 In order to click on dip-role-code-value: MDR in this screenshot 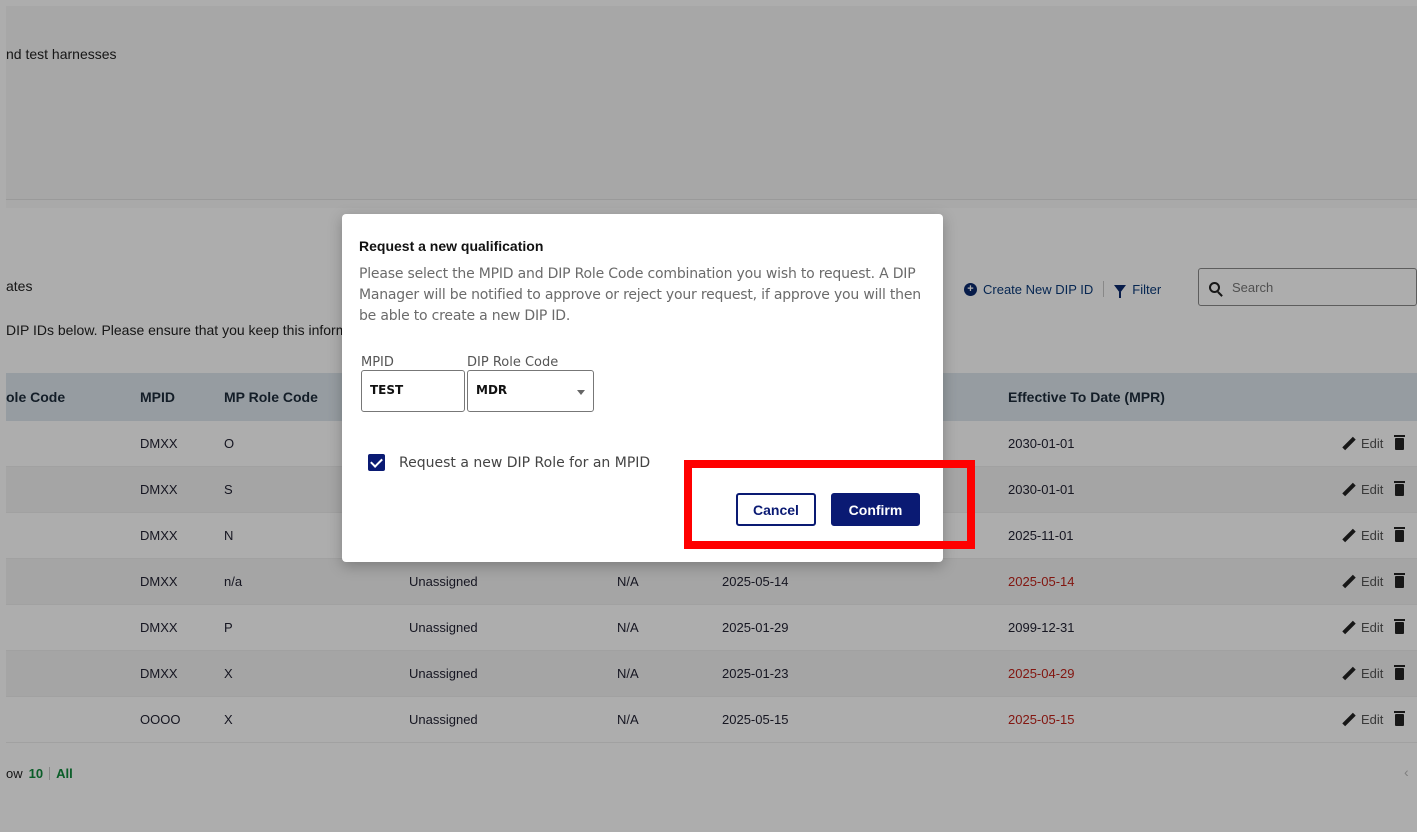, I will do `click(492, 390)`.